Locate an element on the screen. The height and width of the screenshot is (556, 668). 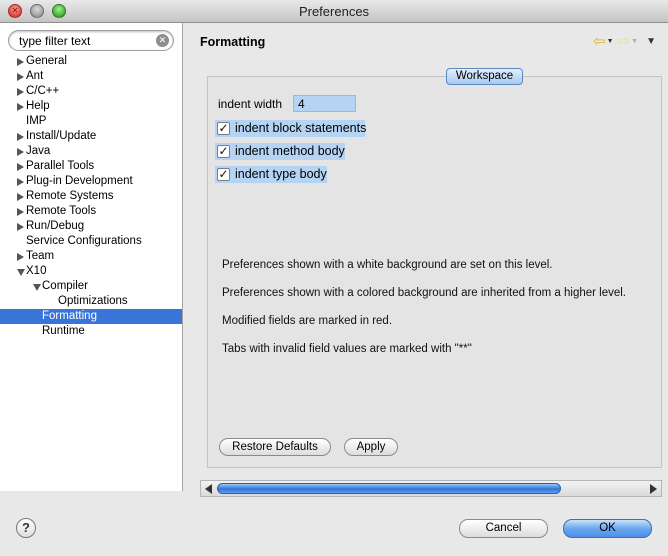
back-arrow-icon: ⇦ is located at coordinates (599, 42).